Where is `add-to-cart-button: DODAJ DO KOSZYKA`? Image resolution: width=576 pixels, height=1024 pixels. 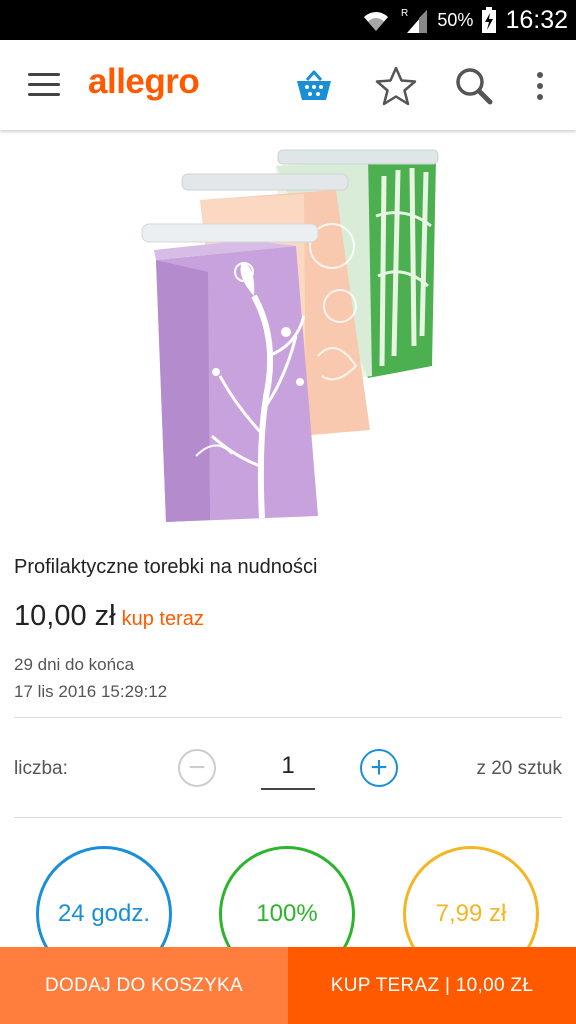
add-to-cart-button: DODAJ DO KOSZYKA is located at coordinates (144, 985).